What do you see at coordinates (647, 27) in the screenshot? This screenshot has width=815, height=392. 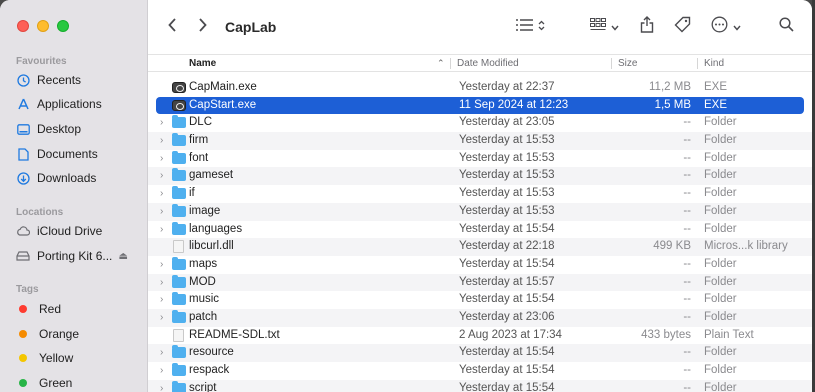 I see `share-button` at bounding box center [647, 27].